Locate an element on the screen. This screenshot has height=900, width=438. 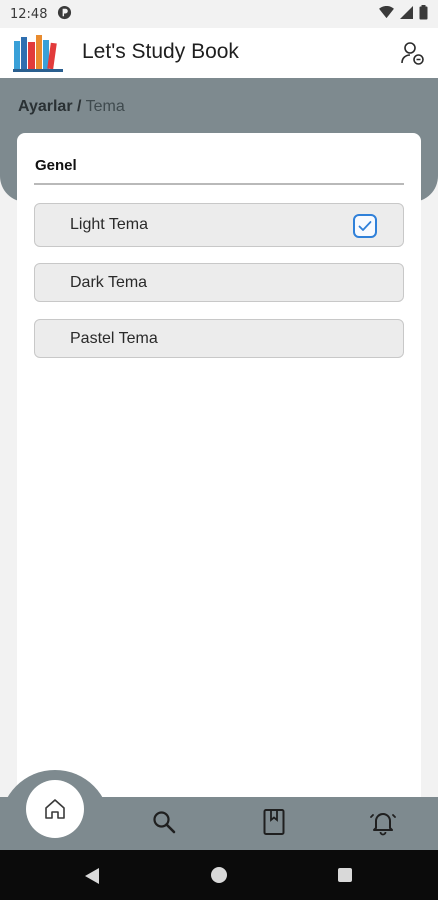
home-icon is located at coordinates (55, 809).